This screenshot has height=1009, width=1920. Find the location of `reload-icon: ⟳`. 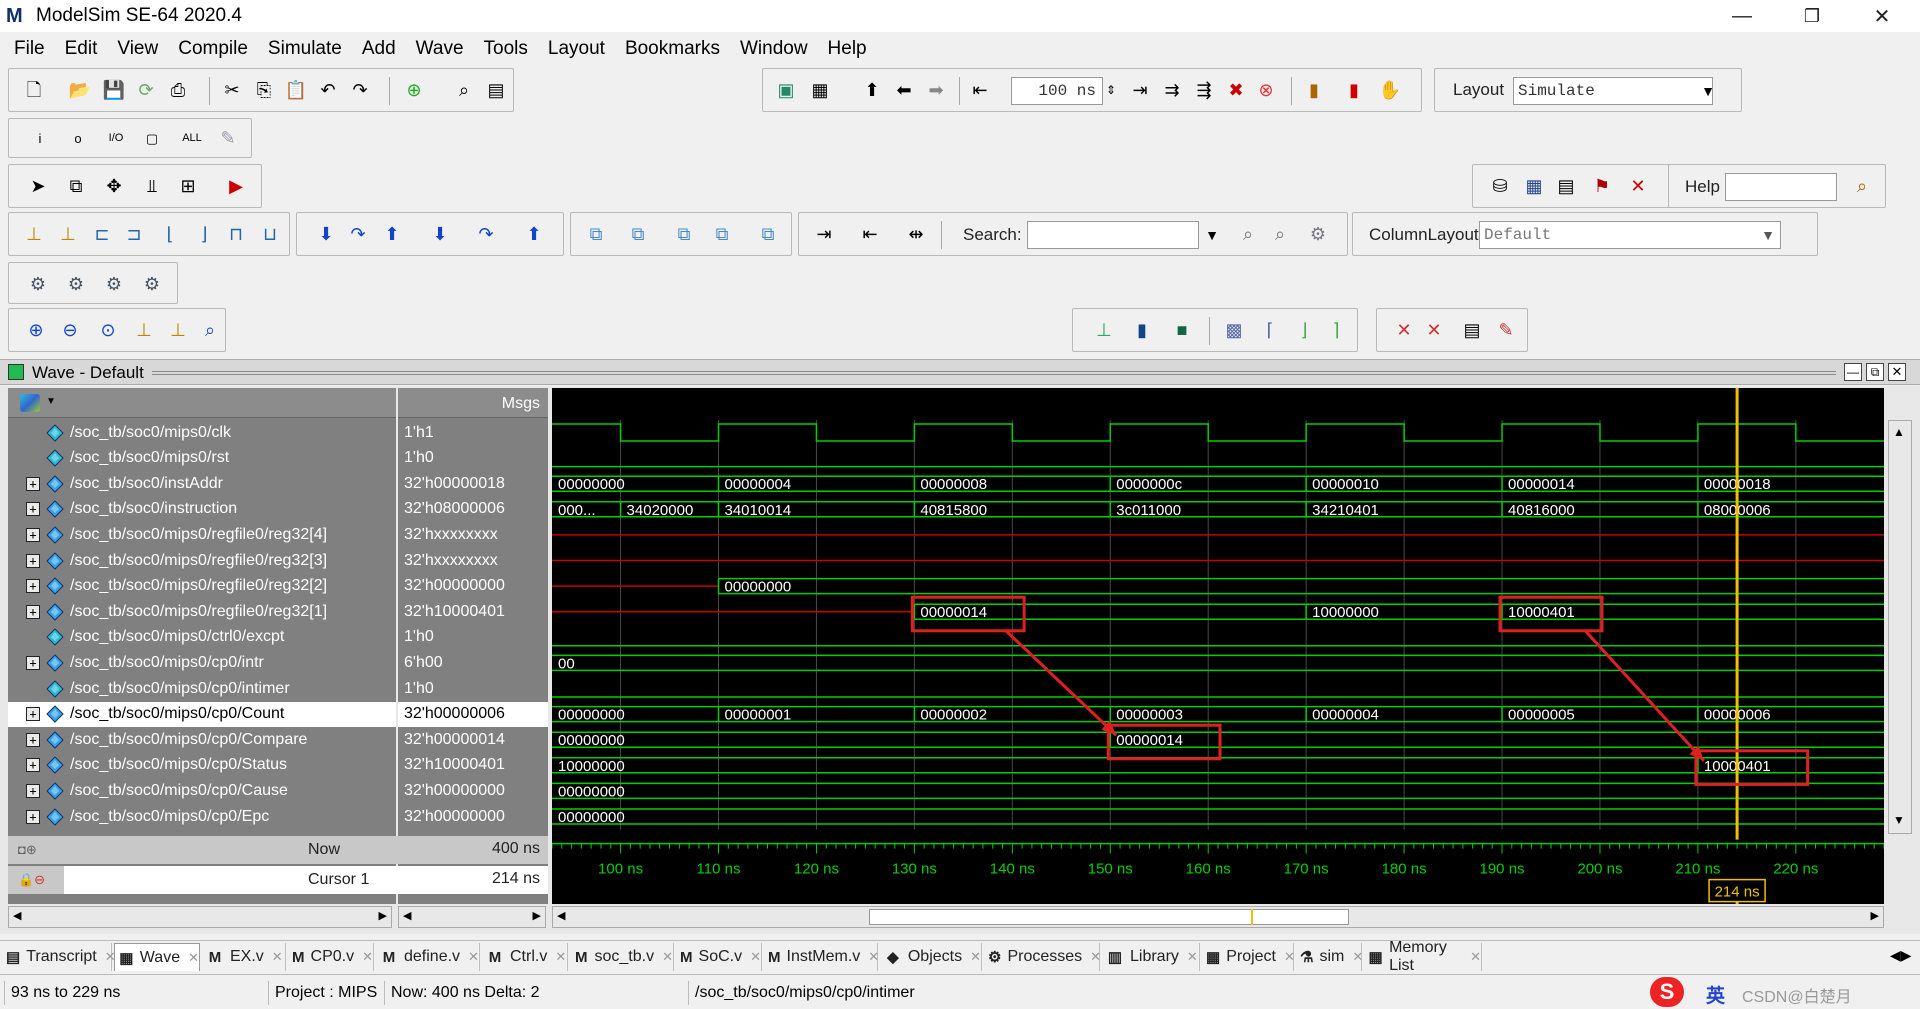

reload-icon: ⟳ is located at coordinates (146, 90).